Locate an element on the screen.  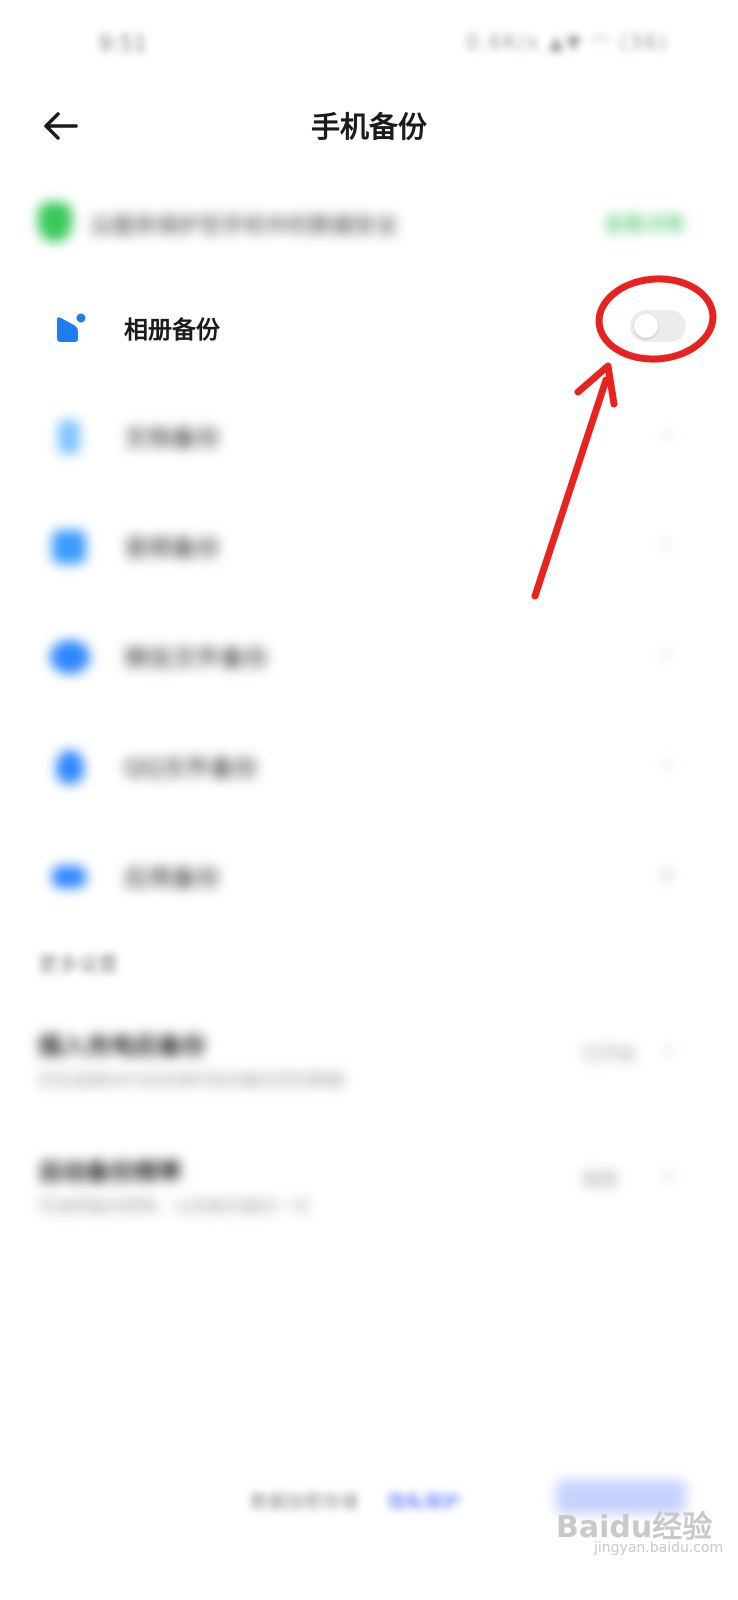
status-time: 9:51 is located at coordinates (123, 44).